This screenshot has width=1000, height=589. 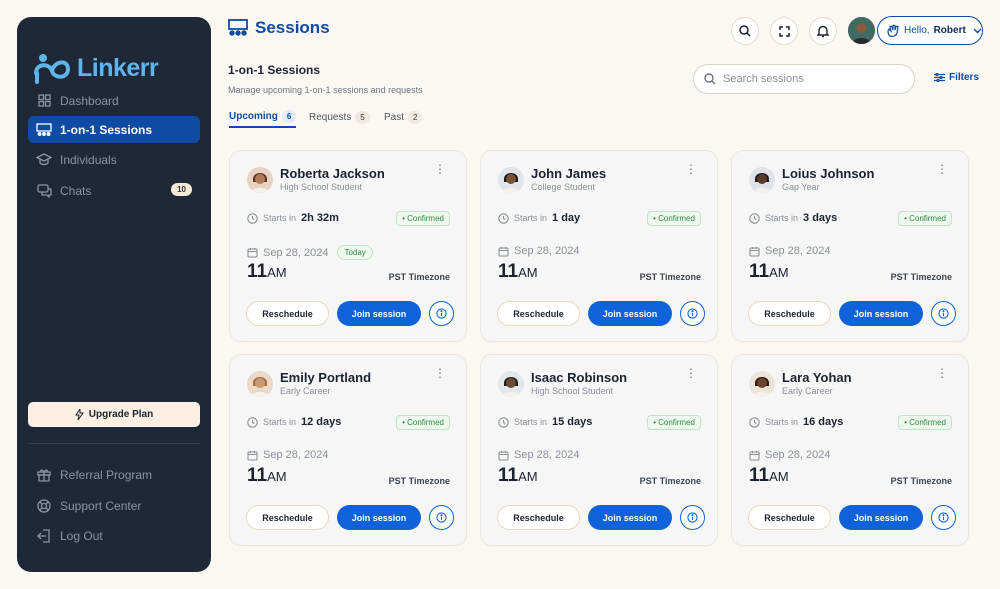 What do you see at coordinates (96, 68) in the screenshot?
I see `brand-logo: Linkerr` at bounding box center [96, 68].